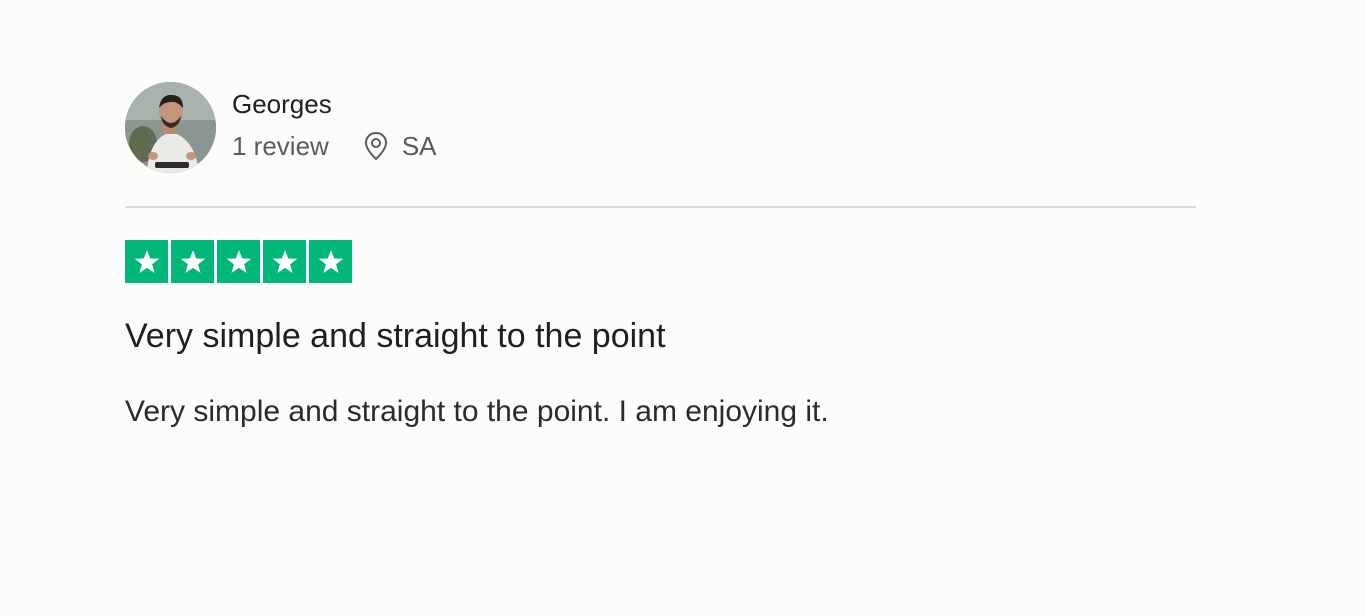 This screenshot has height=616, width=1366. Describe the element at coordinates (334, 122) in the screenshot. I see `reviewer-info: Georges 1 review SA` at that location.